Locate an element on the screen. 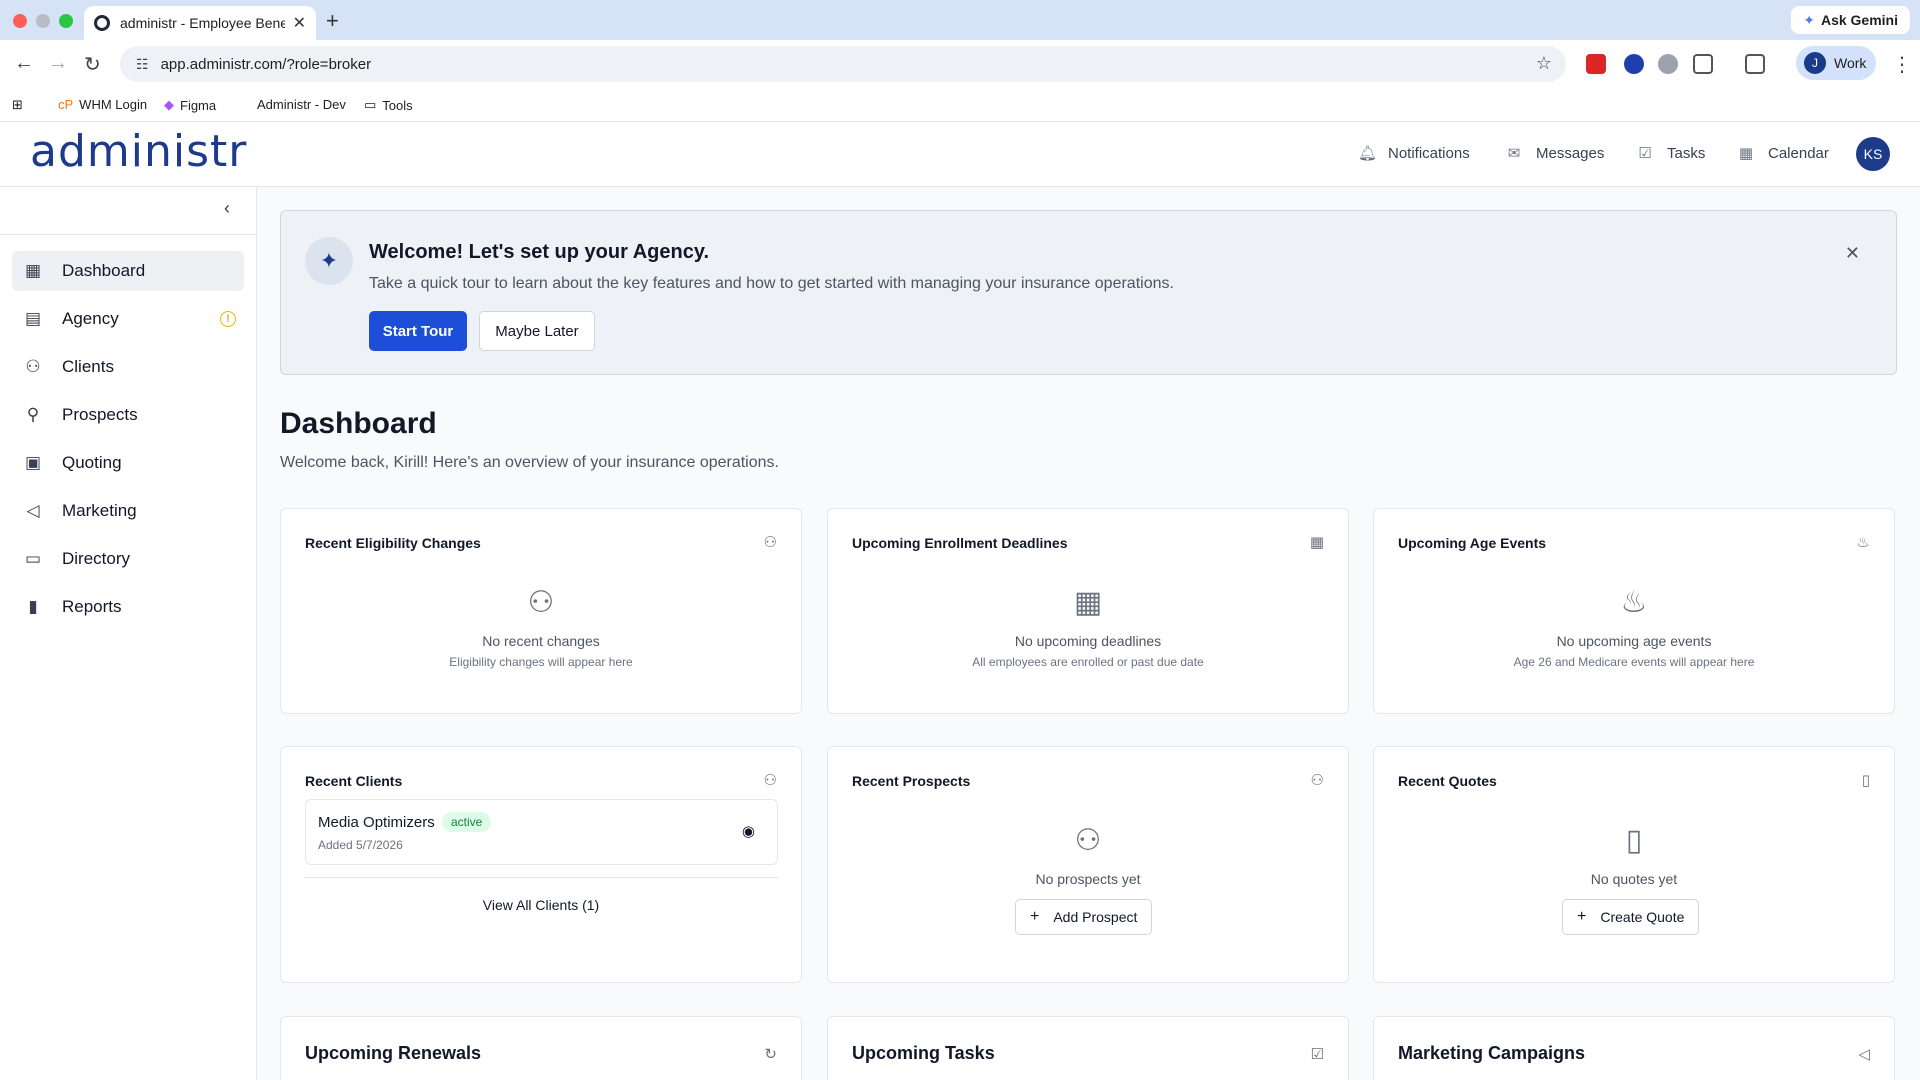 The image size is (1920, 1080). tab-title: administr - Employee Benefit is located at coordinates (202, 23).